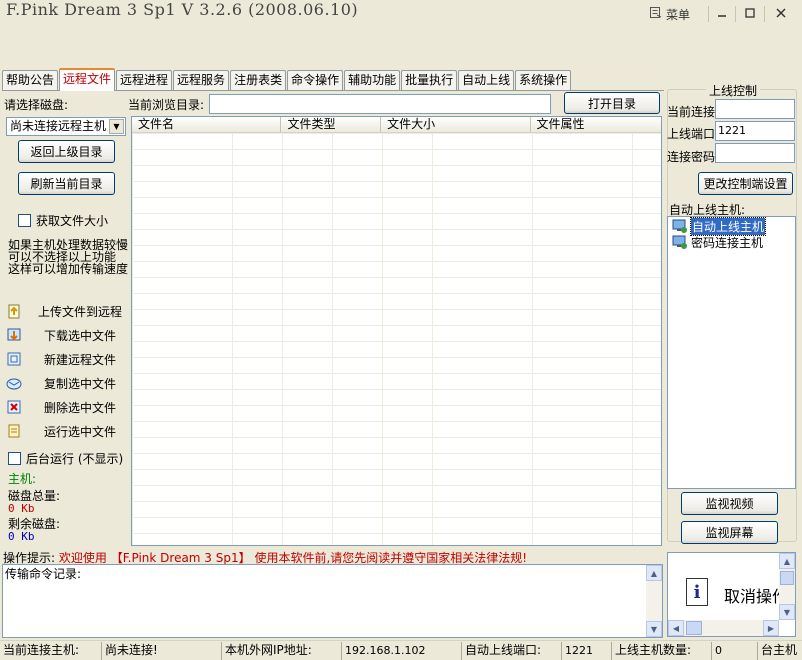  What do you see at coordinates (14, 311) in the screenshot?
I see `upload-icon` at bounding box center [14, 311].